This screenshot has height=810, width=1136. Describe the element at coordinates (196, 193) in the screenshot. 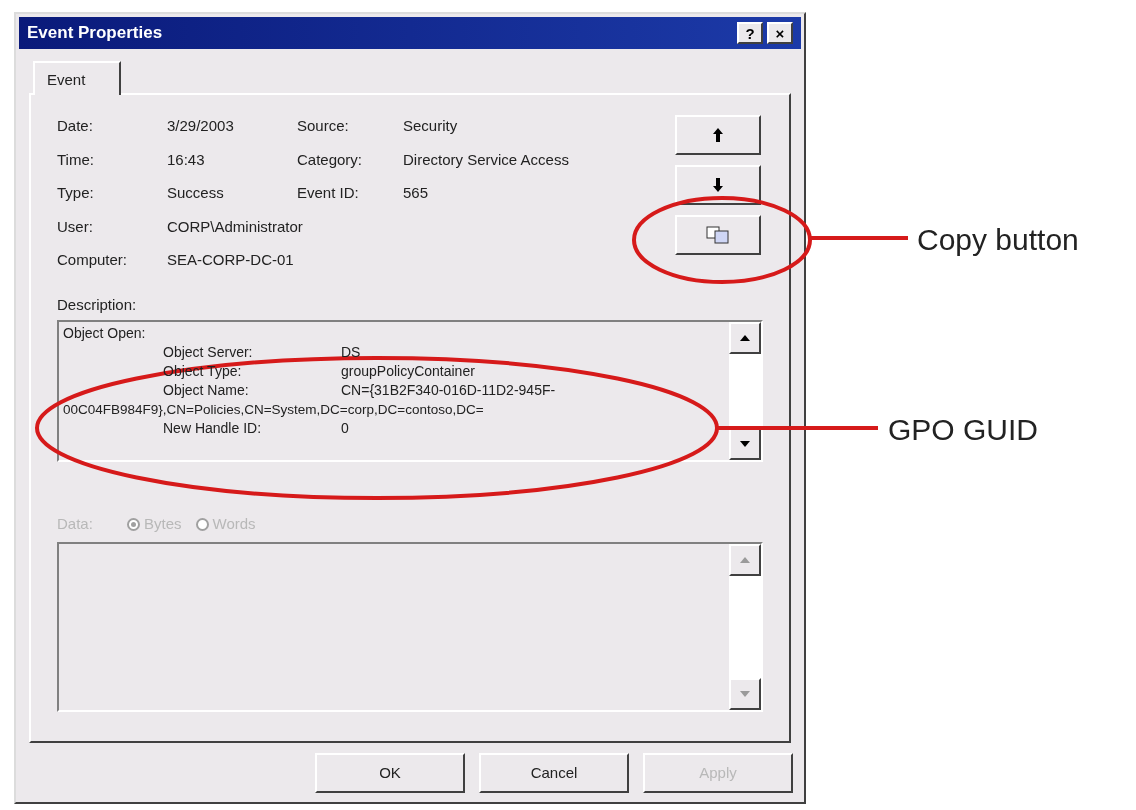

I see `field-value: Success` at that location.